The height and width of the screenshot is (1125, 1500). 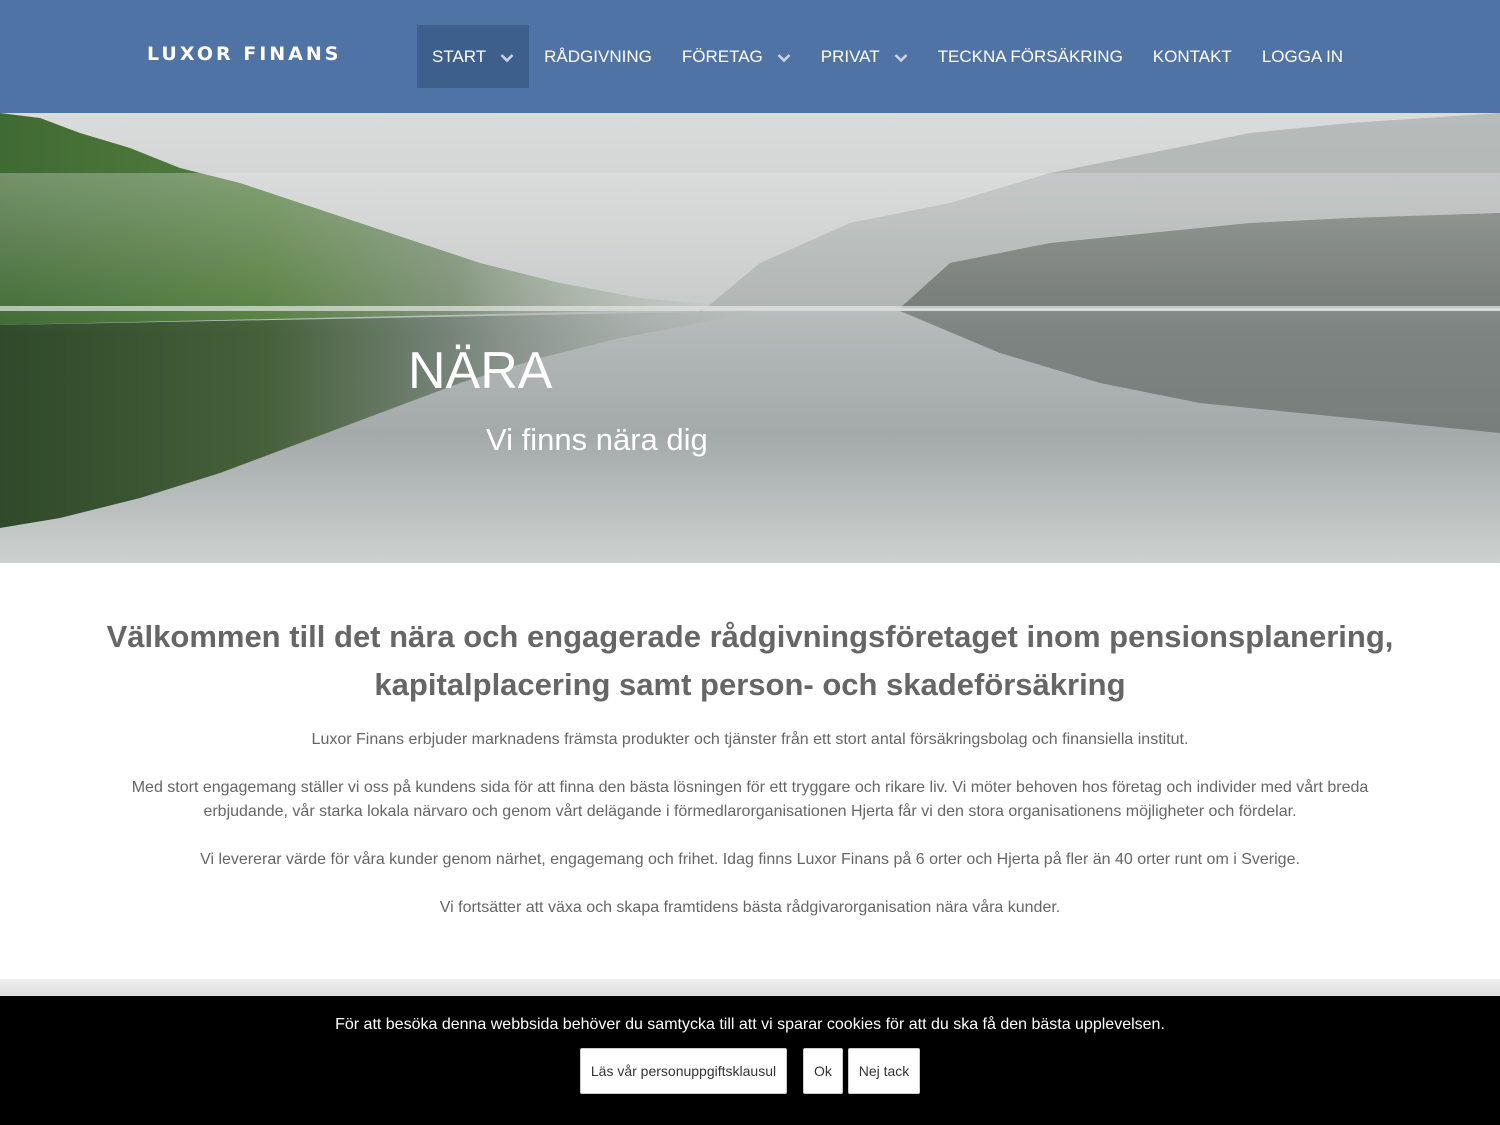 I want to click on nav-item-label: PRIVAT, so click(x=850, y=56).